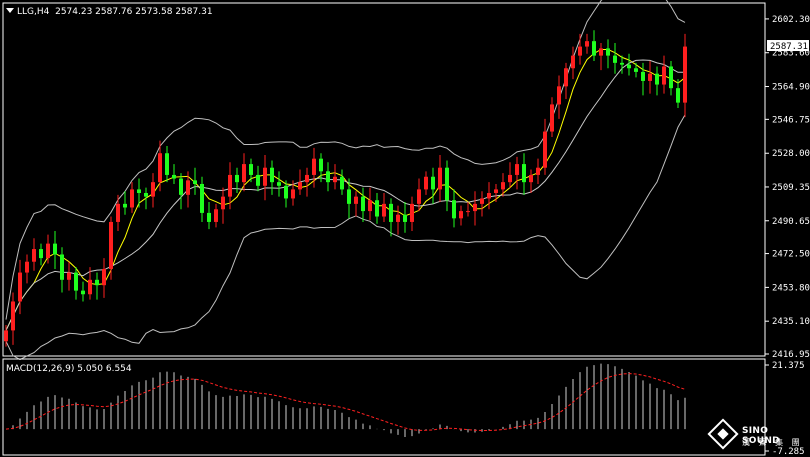 This screenshot has width=810, height=457. Describe the element at coordinates (791, 255) in the screenshot. I see `price-tick-label: 2472.50` at that location.